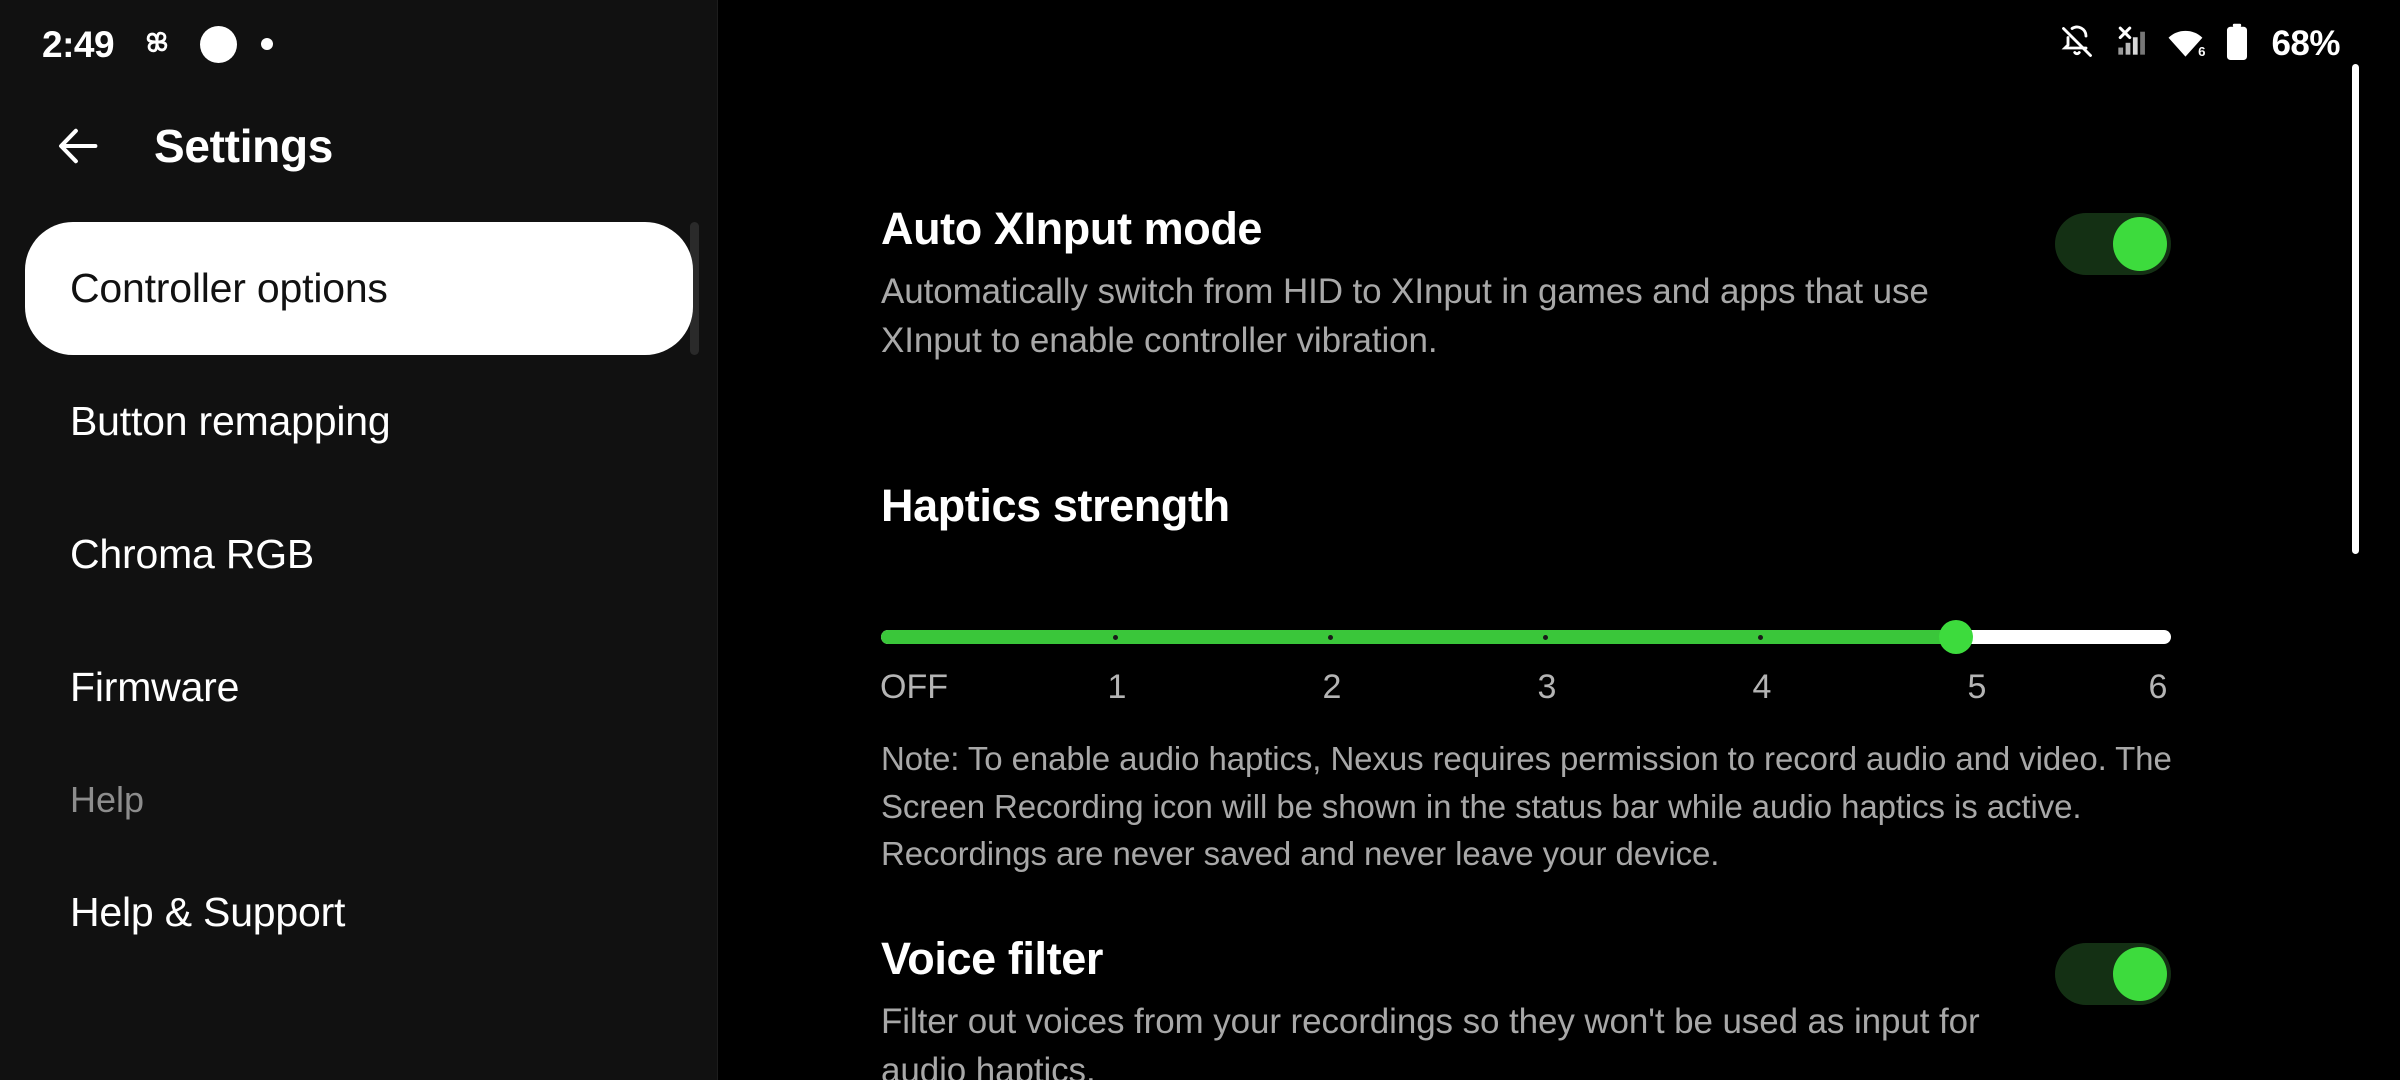 This screenshot has width=2400, height=1080. What do you see at coordinates (1200, 44) in the screenshot?
I see `status-bar: 2:49 6 68%` at bounding box center [1200, 44].